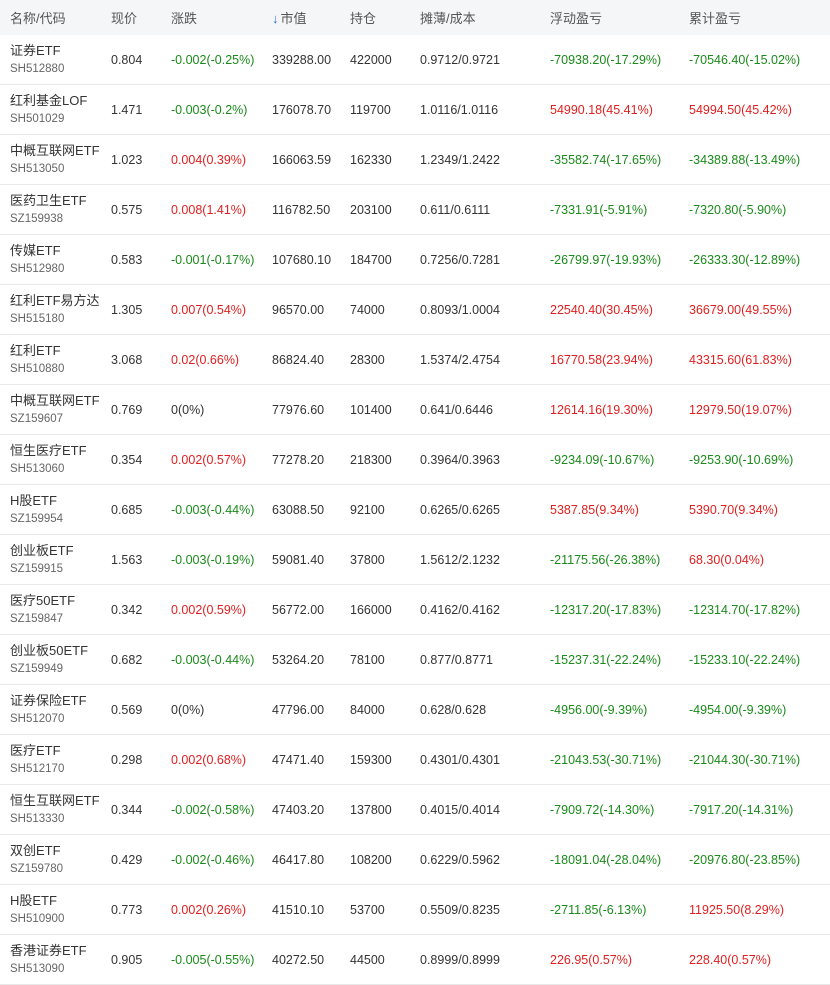  I want to click on holding-code: SZ159607, so click(37, 419).